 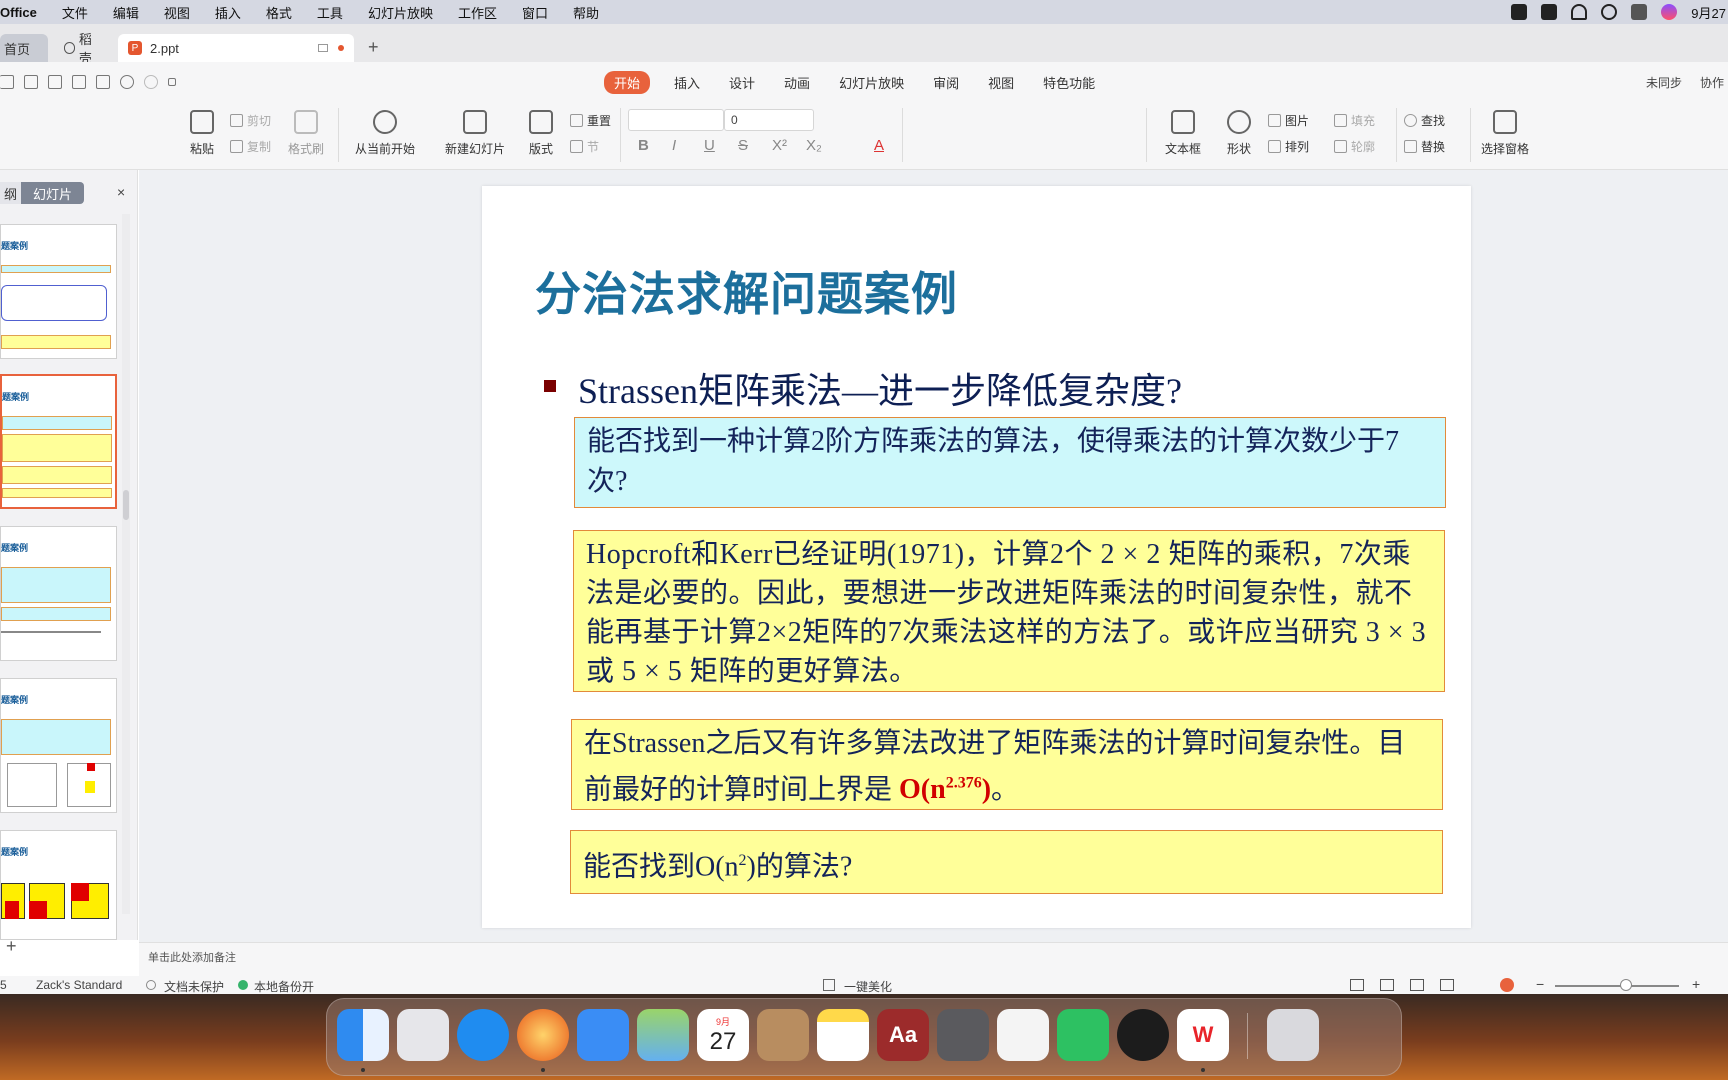 I want to click on sorter-view-icon, so click(x=1387, y=985).